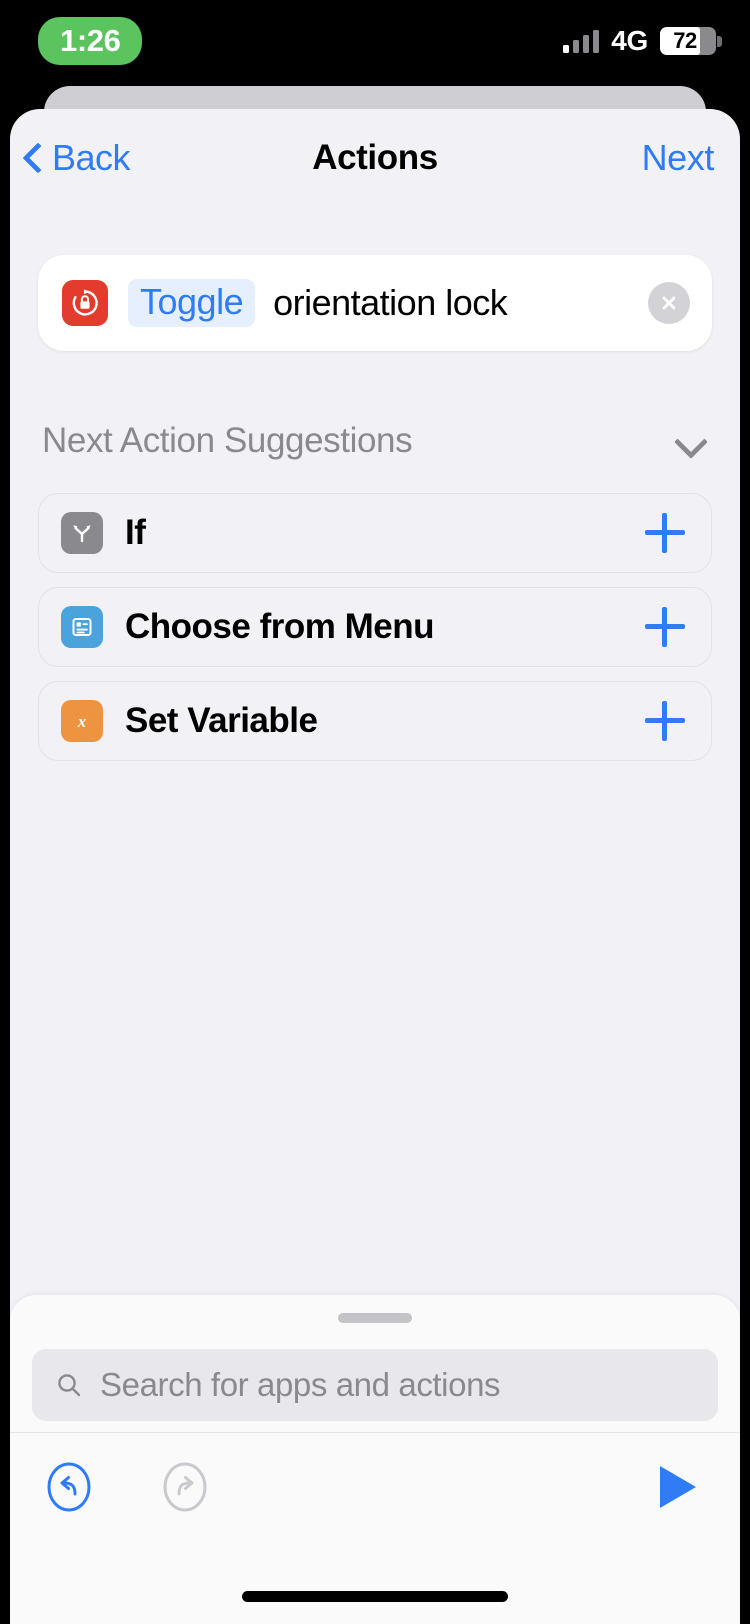 Image resolution: width=750 pixels, height=1624 pixels. I want to click on suggestion-label: Set Variable, so click(221, 720).